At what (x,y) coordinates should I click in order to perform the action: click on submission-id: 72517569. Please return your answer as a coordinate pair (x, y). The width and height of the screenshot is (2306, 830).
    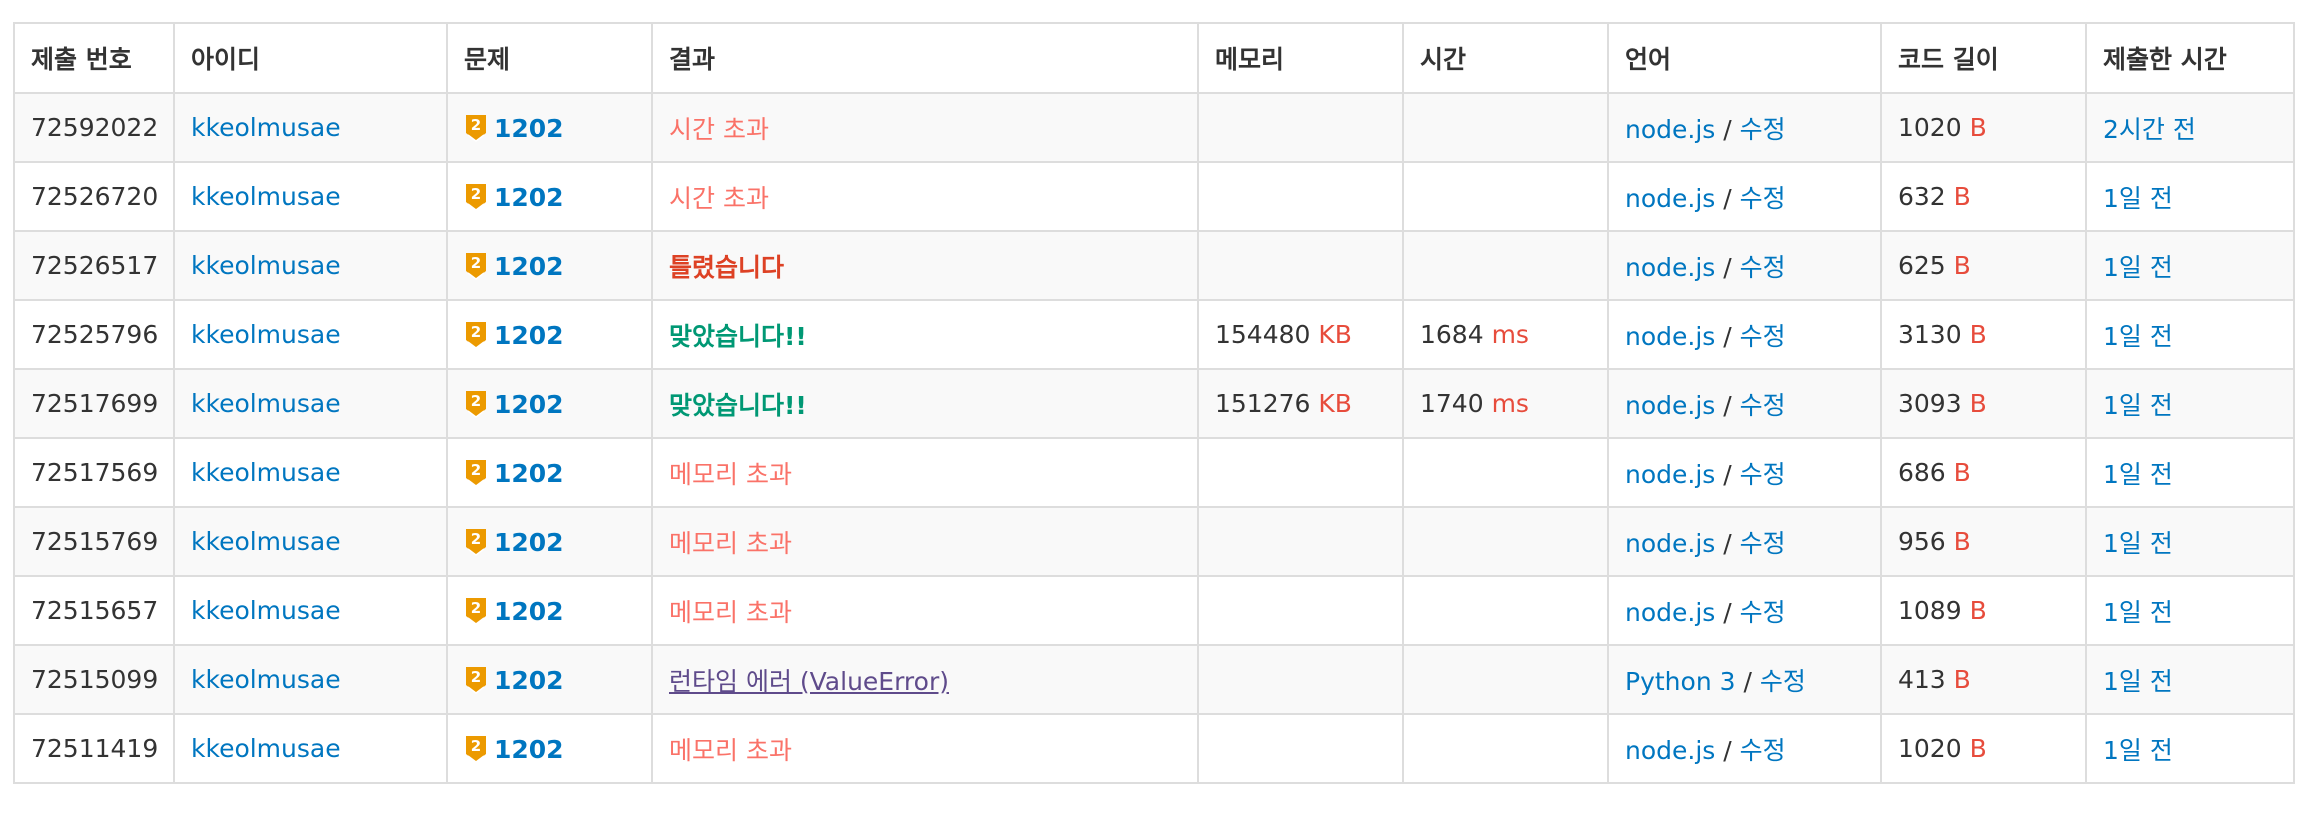
    Looking at the image, I should click on (95, 472).